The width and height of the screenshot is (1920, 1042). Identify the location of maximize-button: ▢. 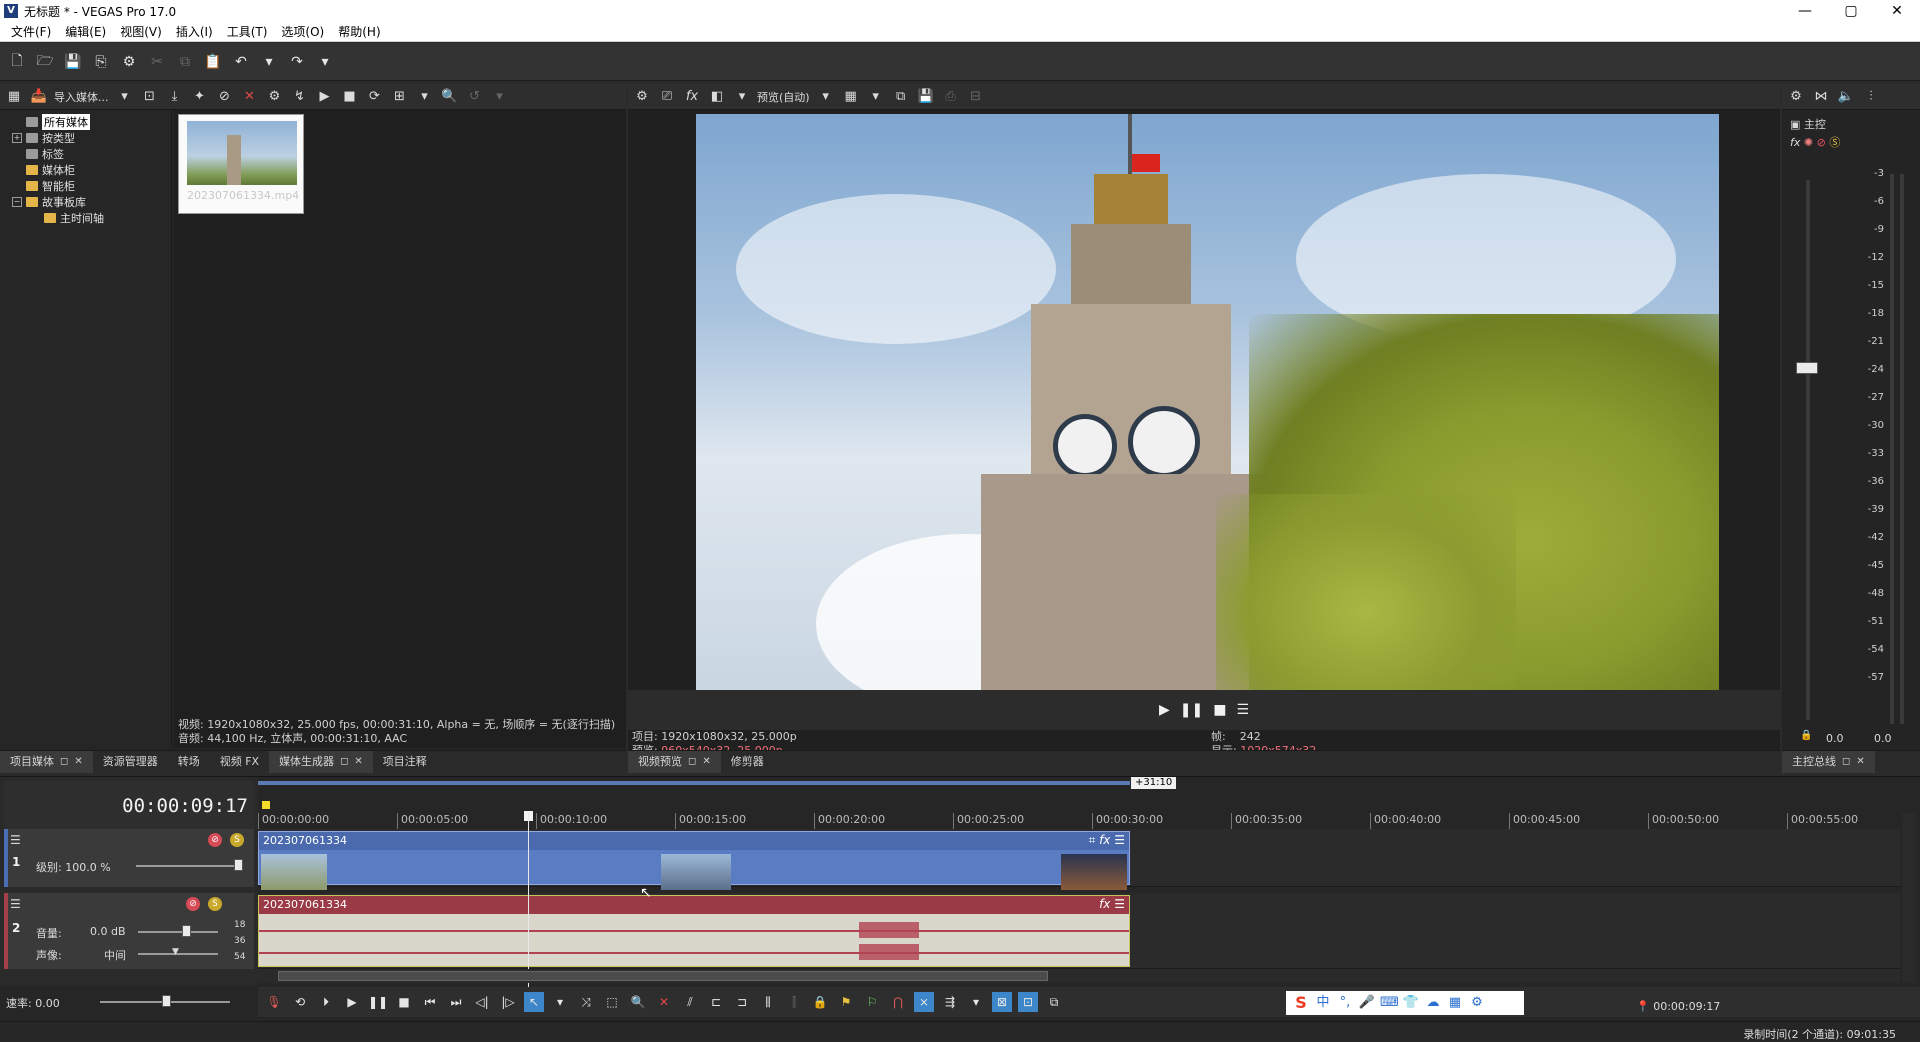
(1851, 11).